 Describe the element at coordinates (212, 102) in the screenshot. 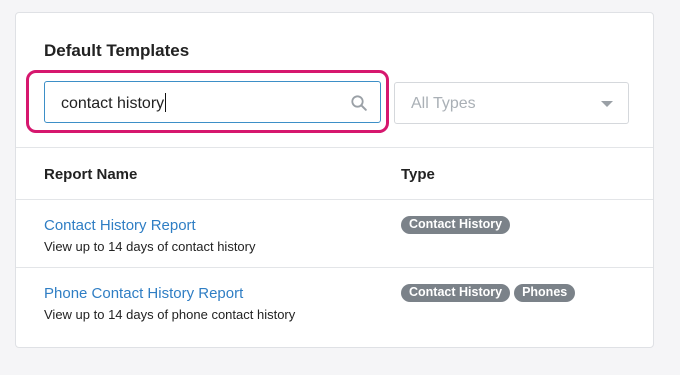

I see `search-field: contact history` at that location.